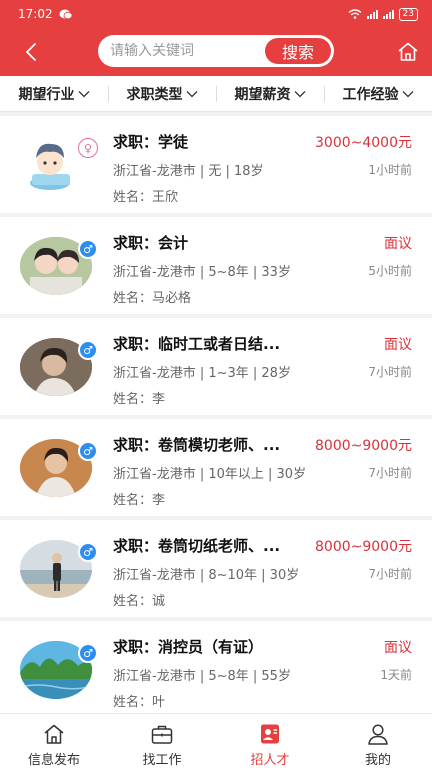 The image size is (432, 768). Describe the element at coordinates (363, 143) in the screenshot. I see `salary: 3000~4000元` at that location.